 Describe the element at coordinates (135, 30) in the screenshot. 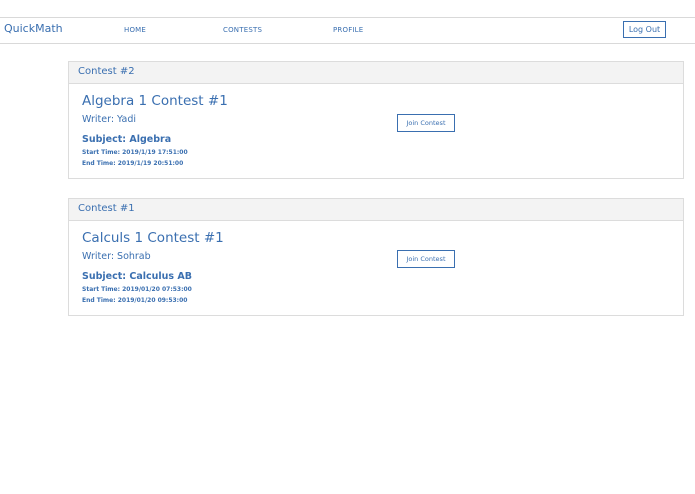

I see `nav-link-home: HOME` at that location.